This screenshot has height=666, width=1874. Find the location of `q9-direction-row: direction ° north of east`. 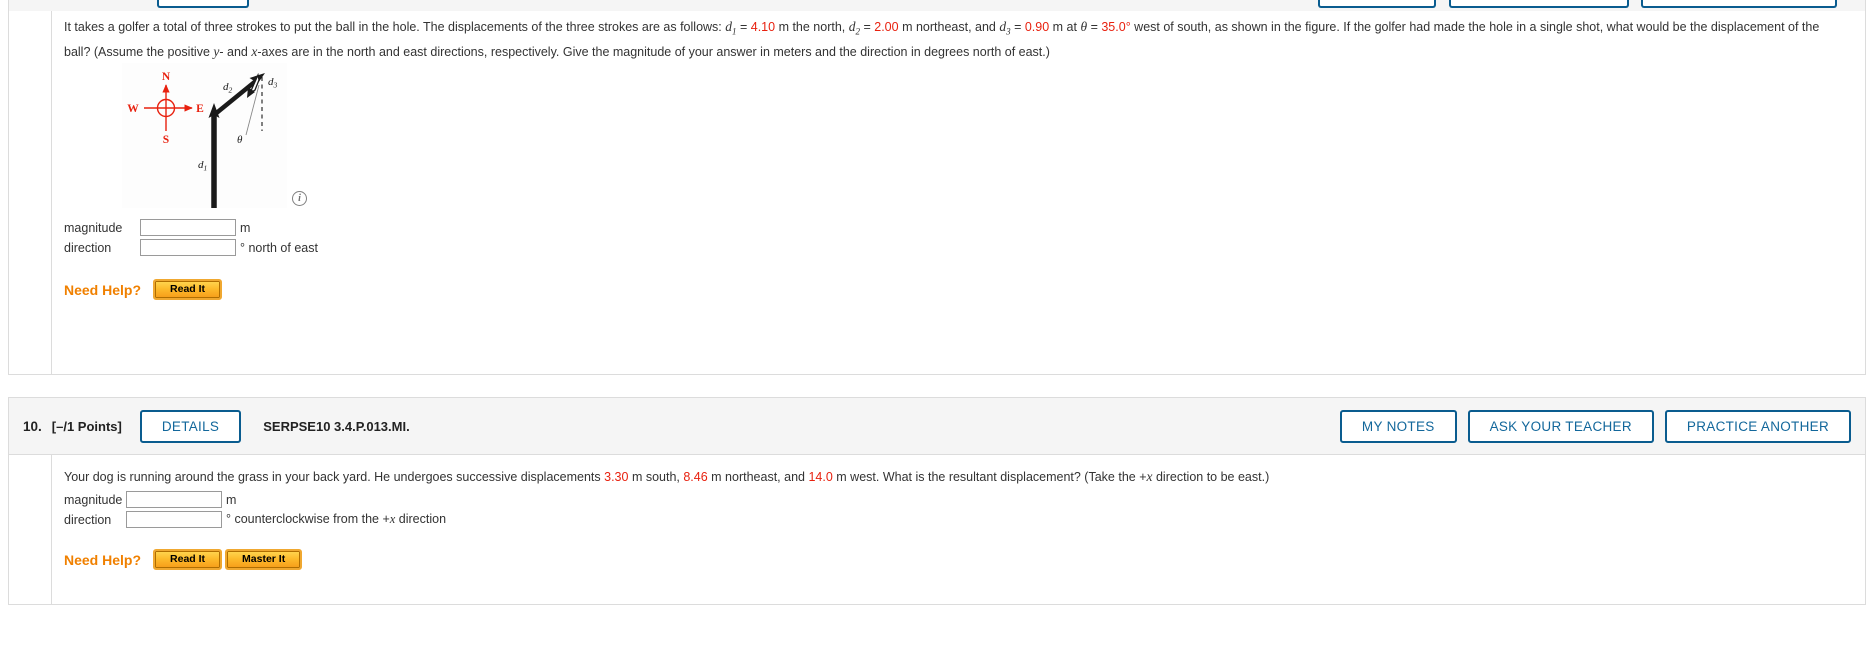

q9-direction-row: direction ° north of east is located at coordinates (191, 247).